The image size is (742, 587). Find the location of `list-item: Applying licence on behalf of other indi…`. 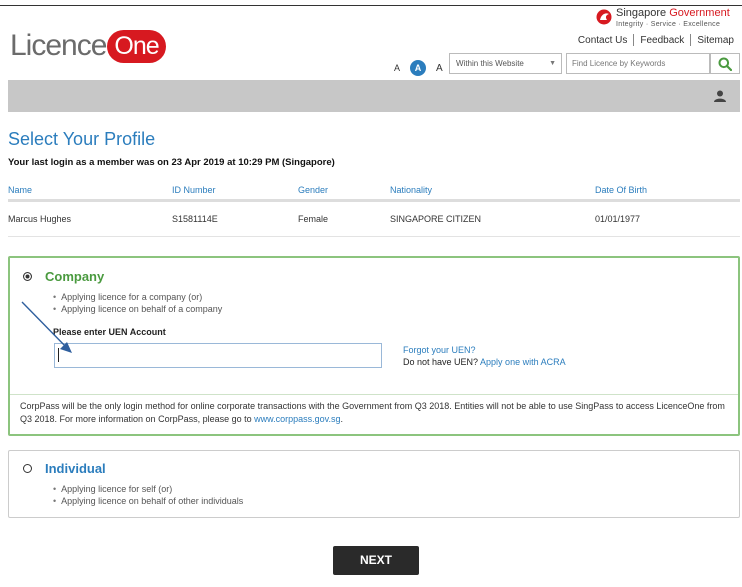

list-item: Applying licence on behalf of other indi… is located at coordinates (148, 501).